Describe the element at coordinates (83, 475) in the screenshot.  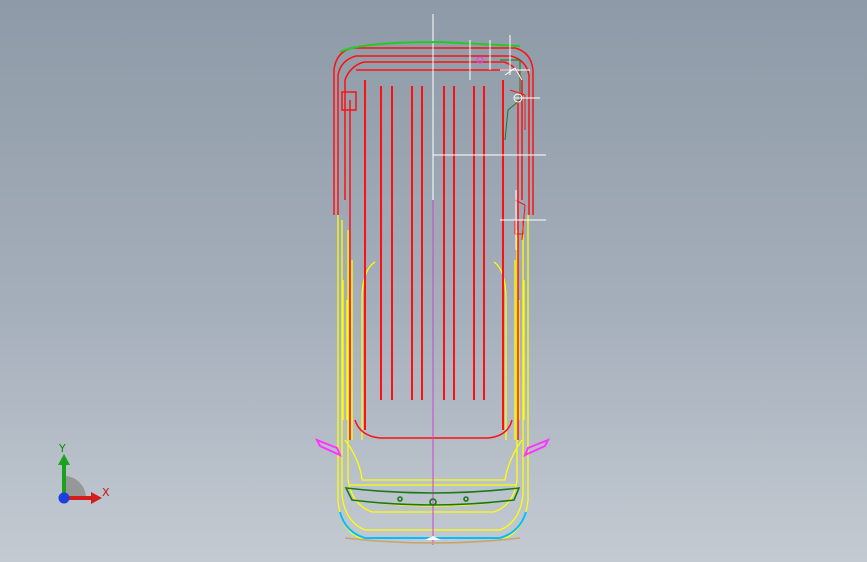
I see `coordinate-triad: Y X` at that location.